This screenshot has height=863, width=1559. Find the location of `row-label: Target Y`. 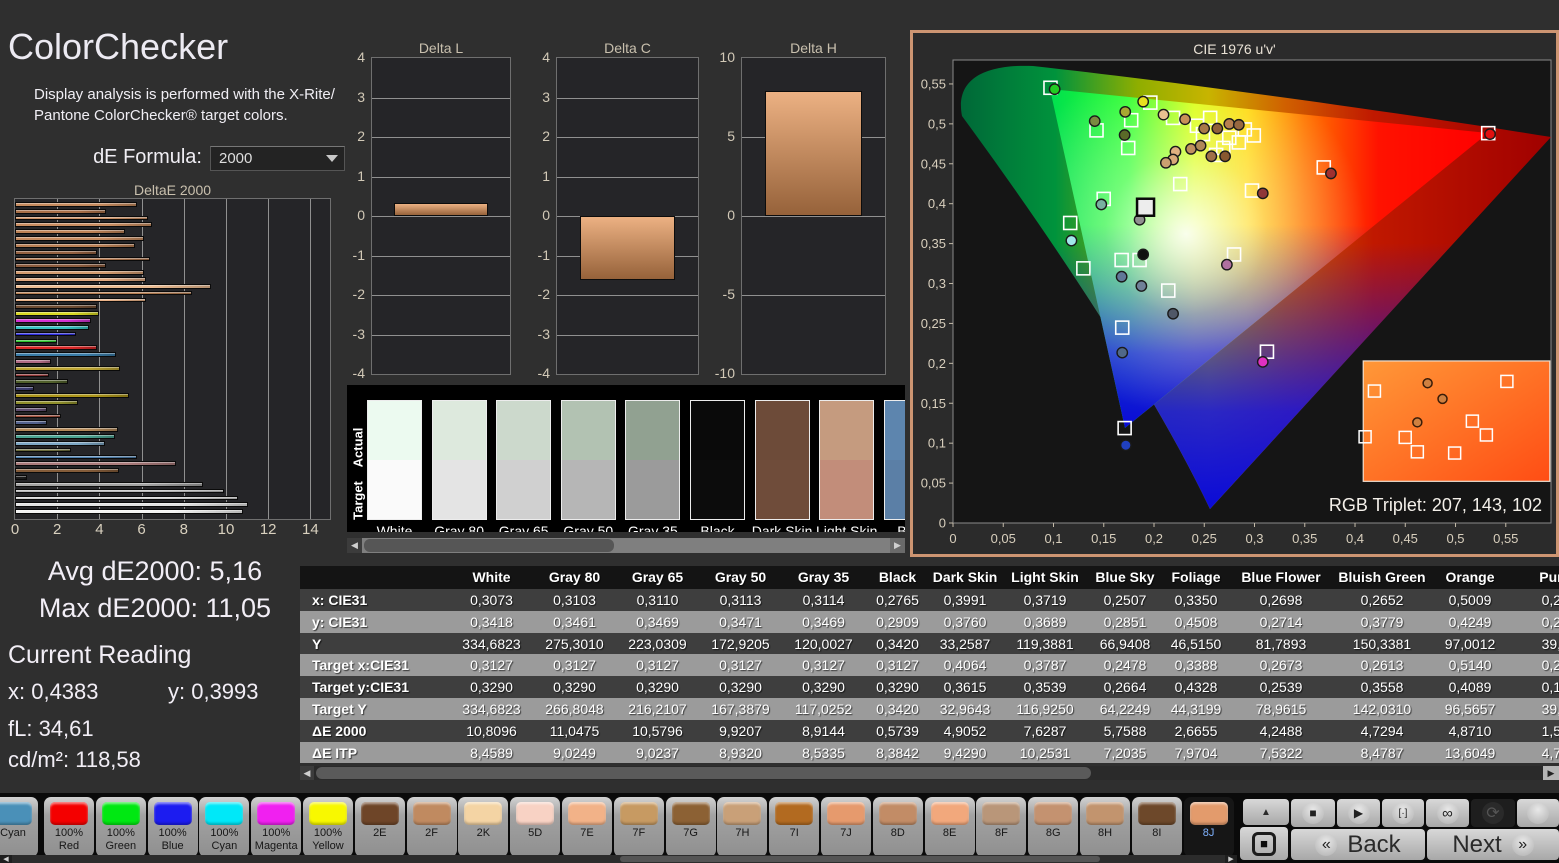

row-label: Target Y is located at coordinates (339, 709).